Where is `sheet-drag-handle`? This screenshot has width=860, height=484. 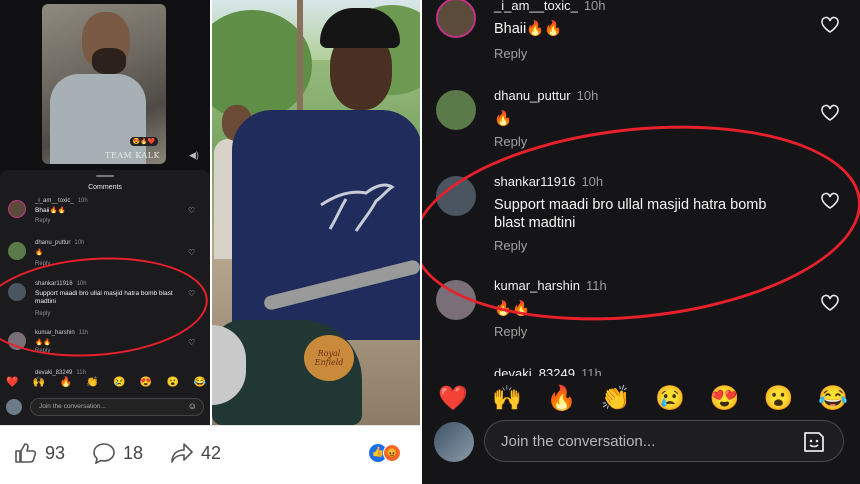 sheet-drag-handle is located at coordinates (105, 176).